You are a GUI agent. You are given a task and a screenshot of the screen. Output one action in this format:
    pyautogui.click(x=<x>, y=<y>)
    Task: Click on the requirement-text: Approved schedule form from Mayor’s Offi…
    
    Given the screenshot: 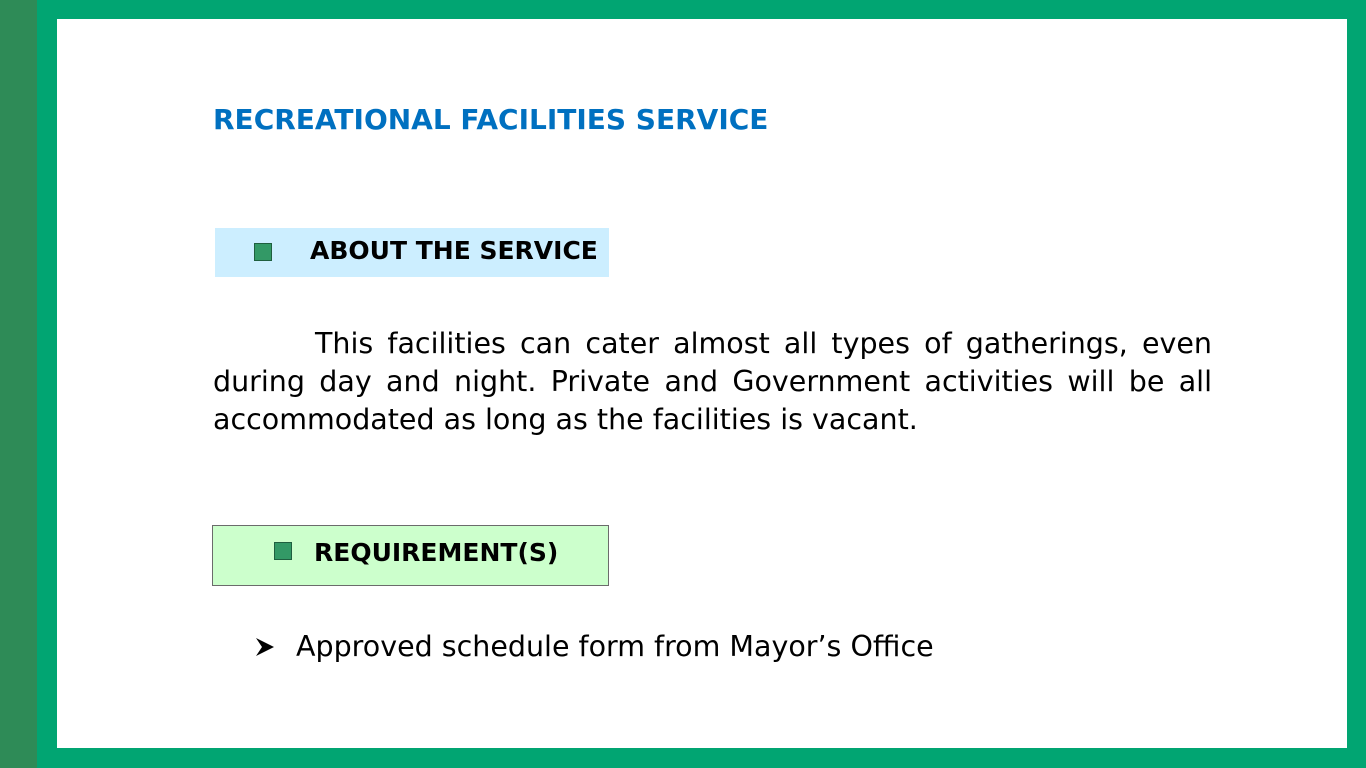 What is the action you would take?
    pyautogui.click(x=615, y=646)
    